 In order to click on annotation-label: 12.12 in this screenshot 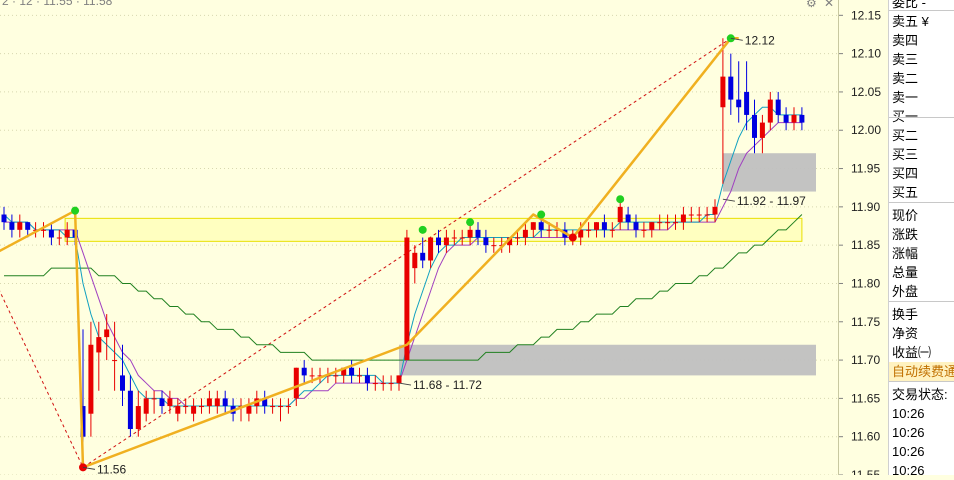, I will do `click(760, 40)`.